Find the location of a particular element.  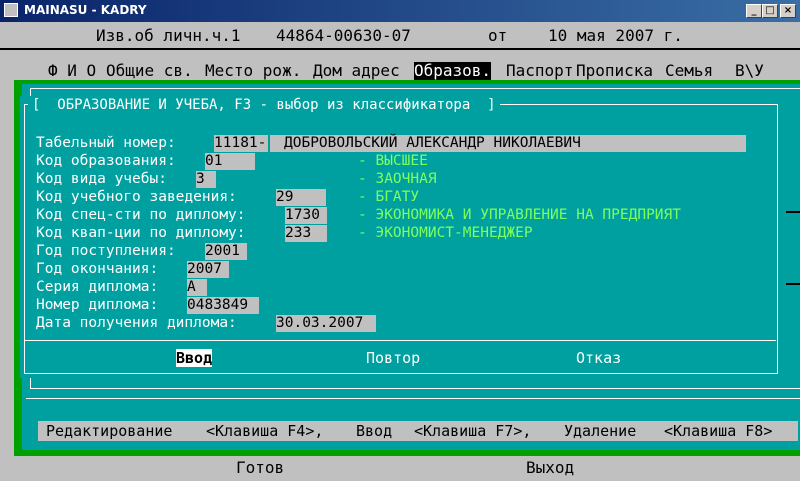

cancel-button: Отказ is located at coordinates (598, 358).